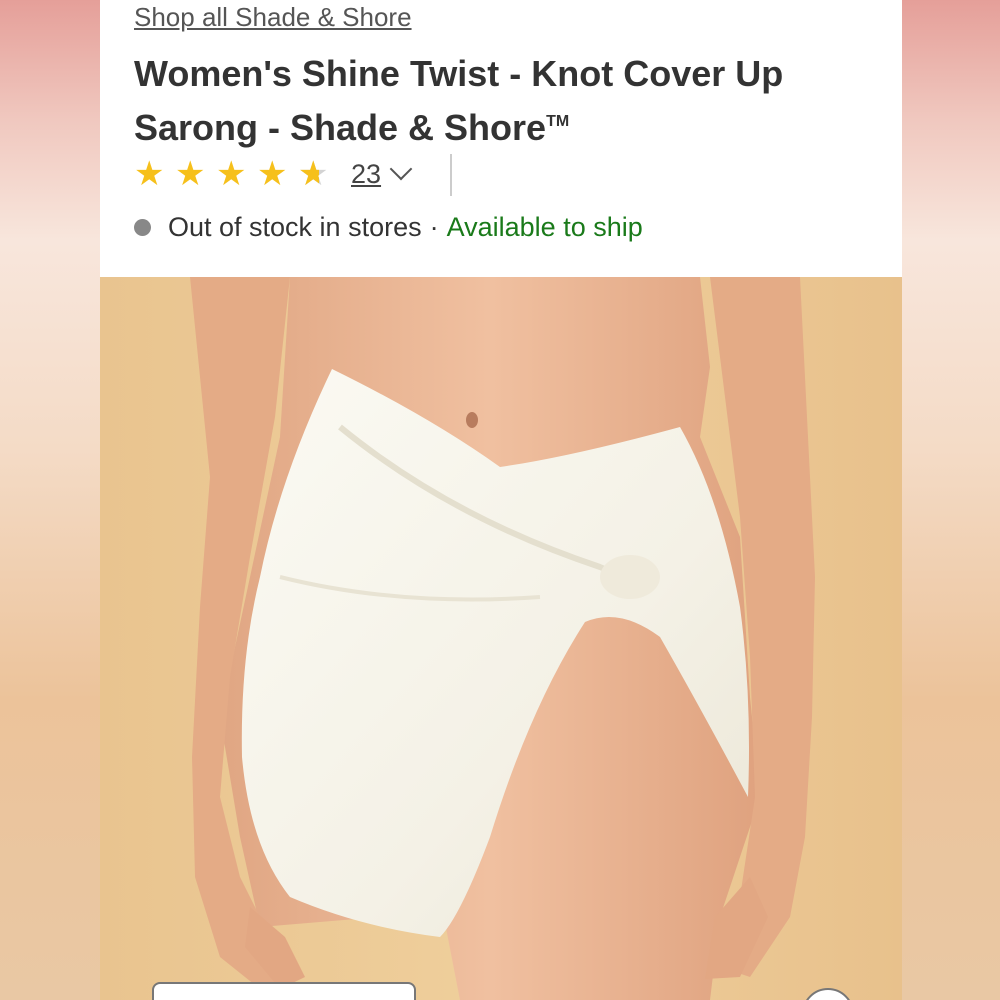  What do you see at coordinates (142, 227) in the screenshot?
I see `status-dot-icon` at bounding box center [142, 227].